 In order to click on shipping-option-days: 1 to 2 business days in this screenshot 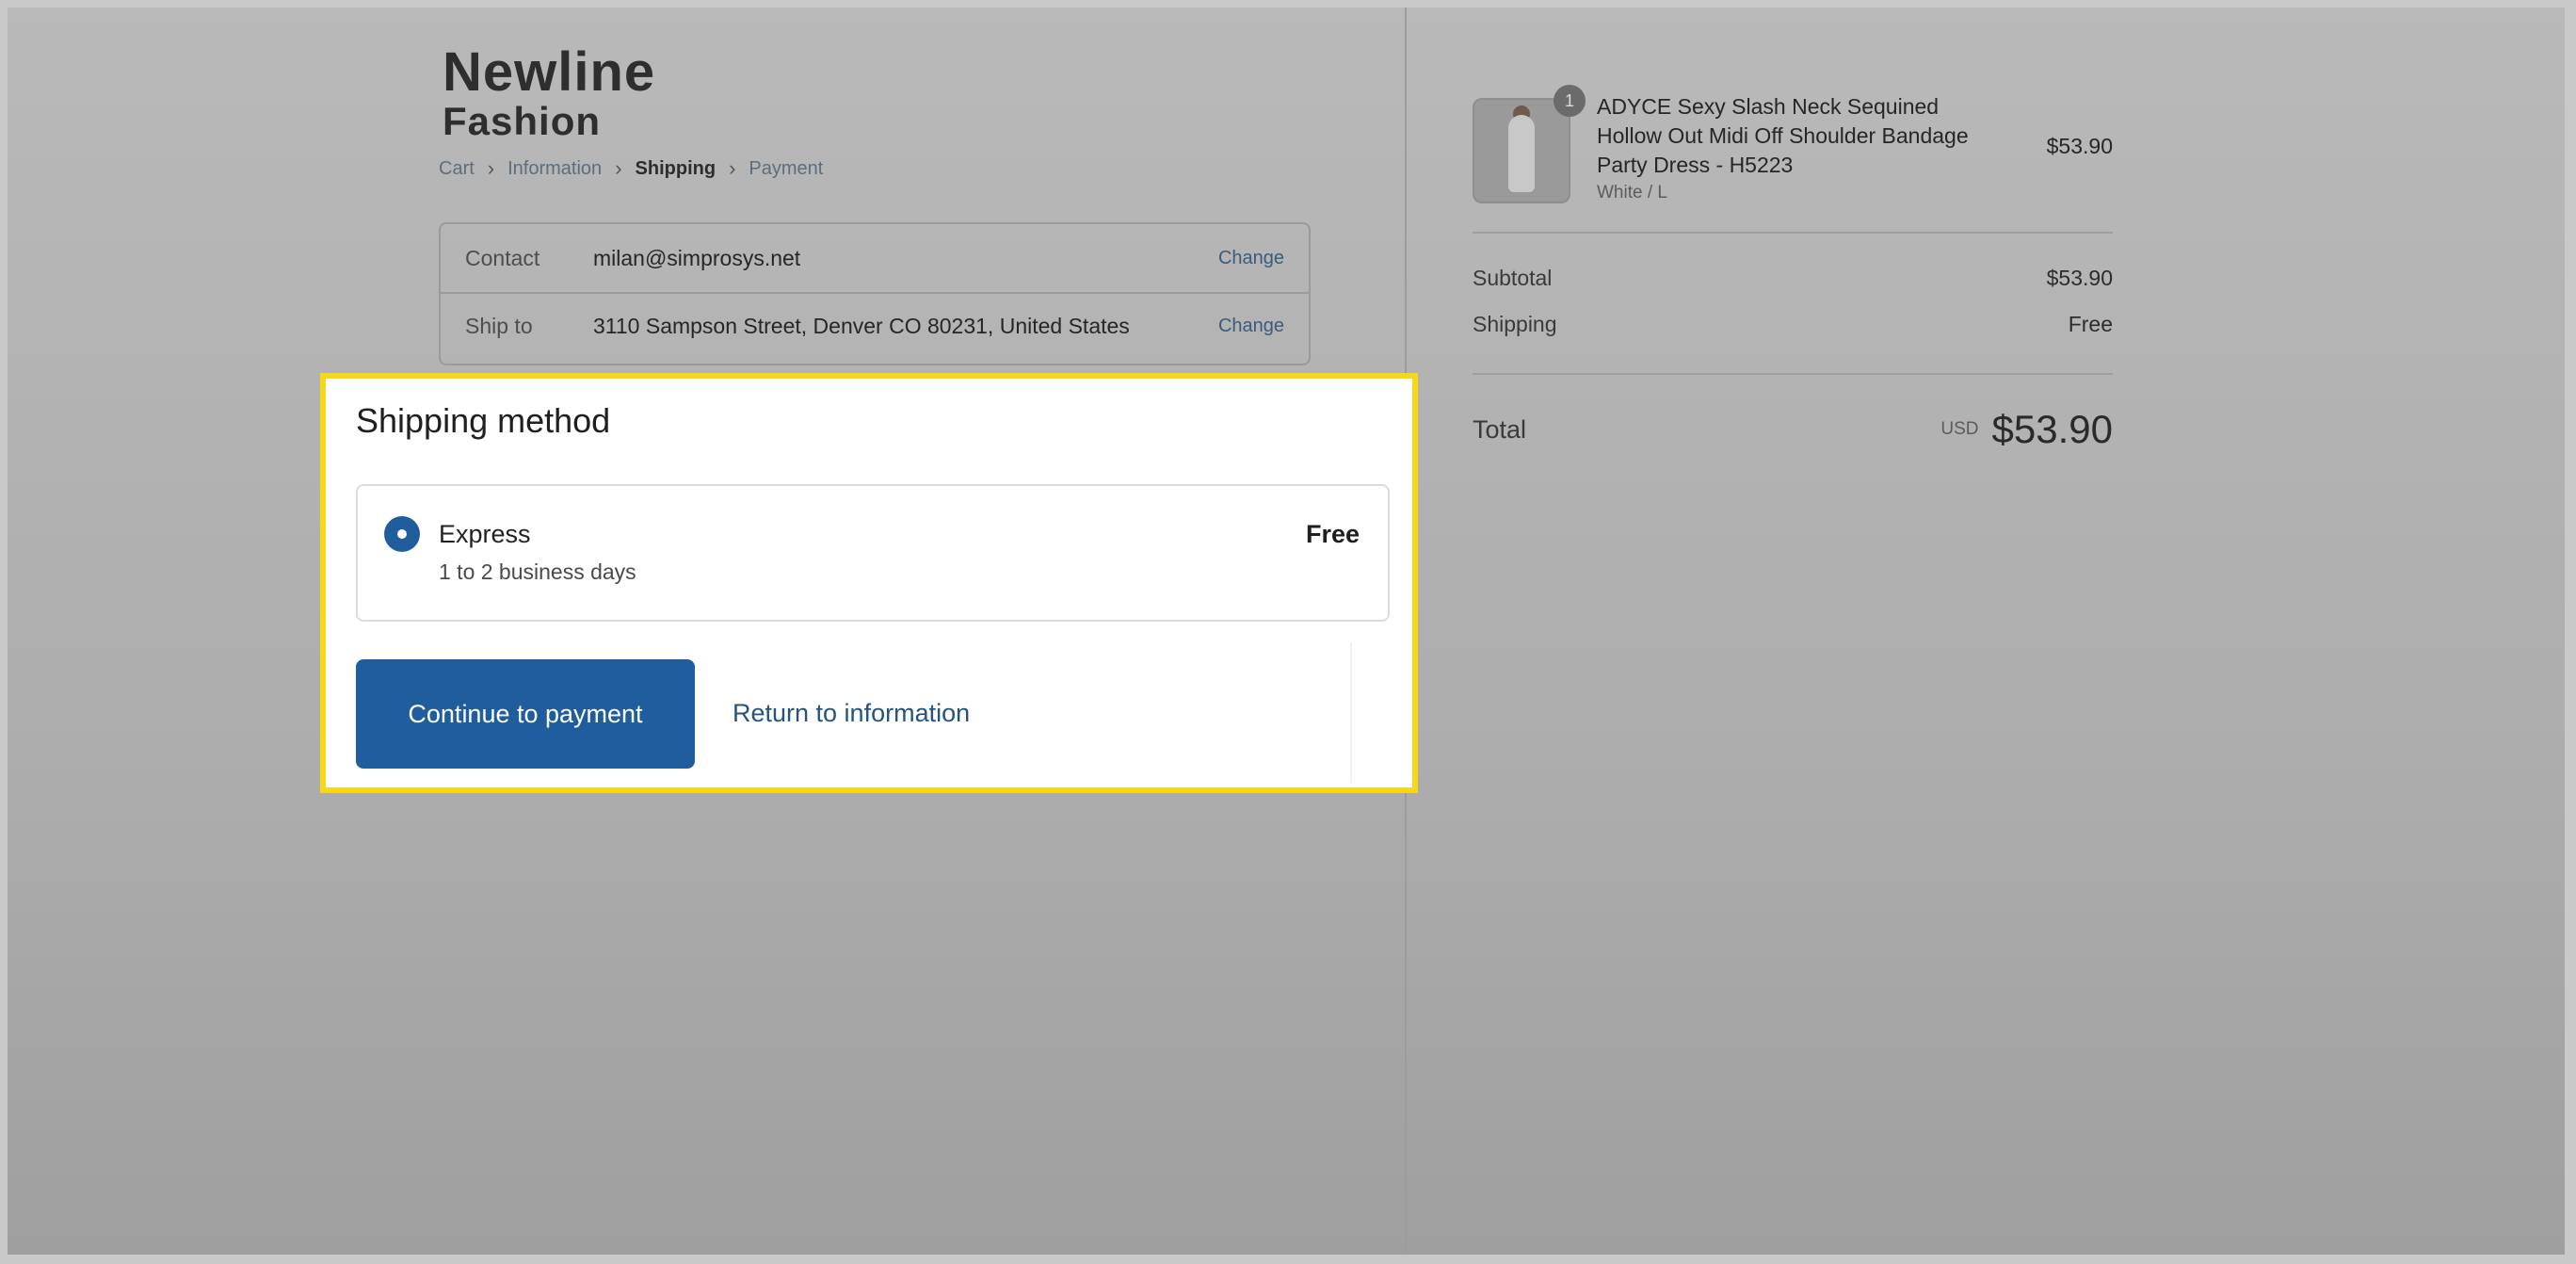, I will do `click(537, 572)`.